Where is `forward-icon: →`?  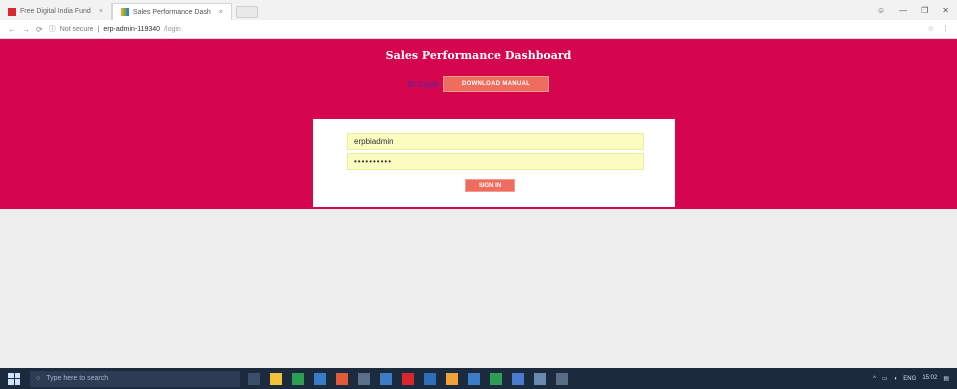 forward-icon: → is located at coordinates (26, 29).